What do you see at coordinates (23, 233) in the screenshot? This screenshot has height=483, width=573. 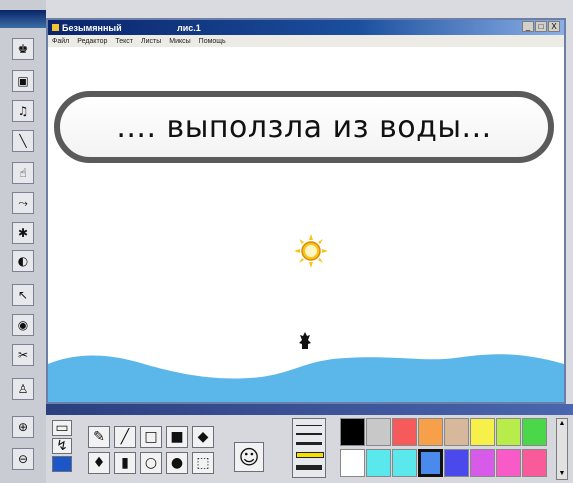 I see `gear-tool-icon: ✱` at bounding box center [23, 233].